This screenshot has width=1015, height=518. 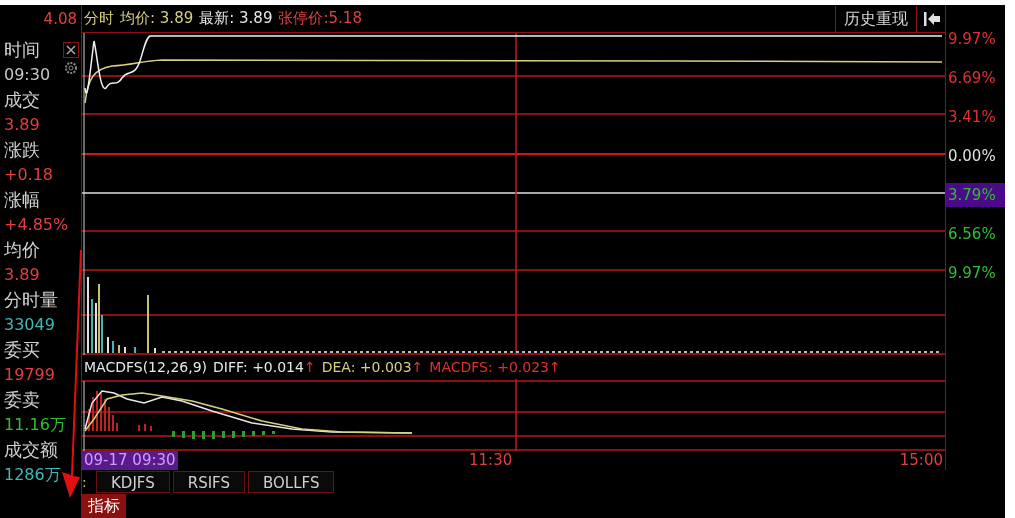 I want to click on axis-tick-label: 0.00%, so click(x=972, y=155).